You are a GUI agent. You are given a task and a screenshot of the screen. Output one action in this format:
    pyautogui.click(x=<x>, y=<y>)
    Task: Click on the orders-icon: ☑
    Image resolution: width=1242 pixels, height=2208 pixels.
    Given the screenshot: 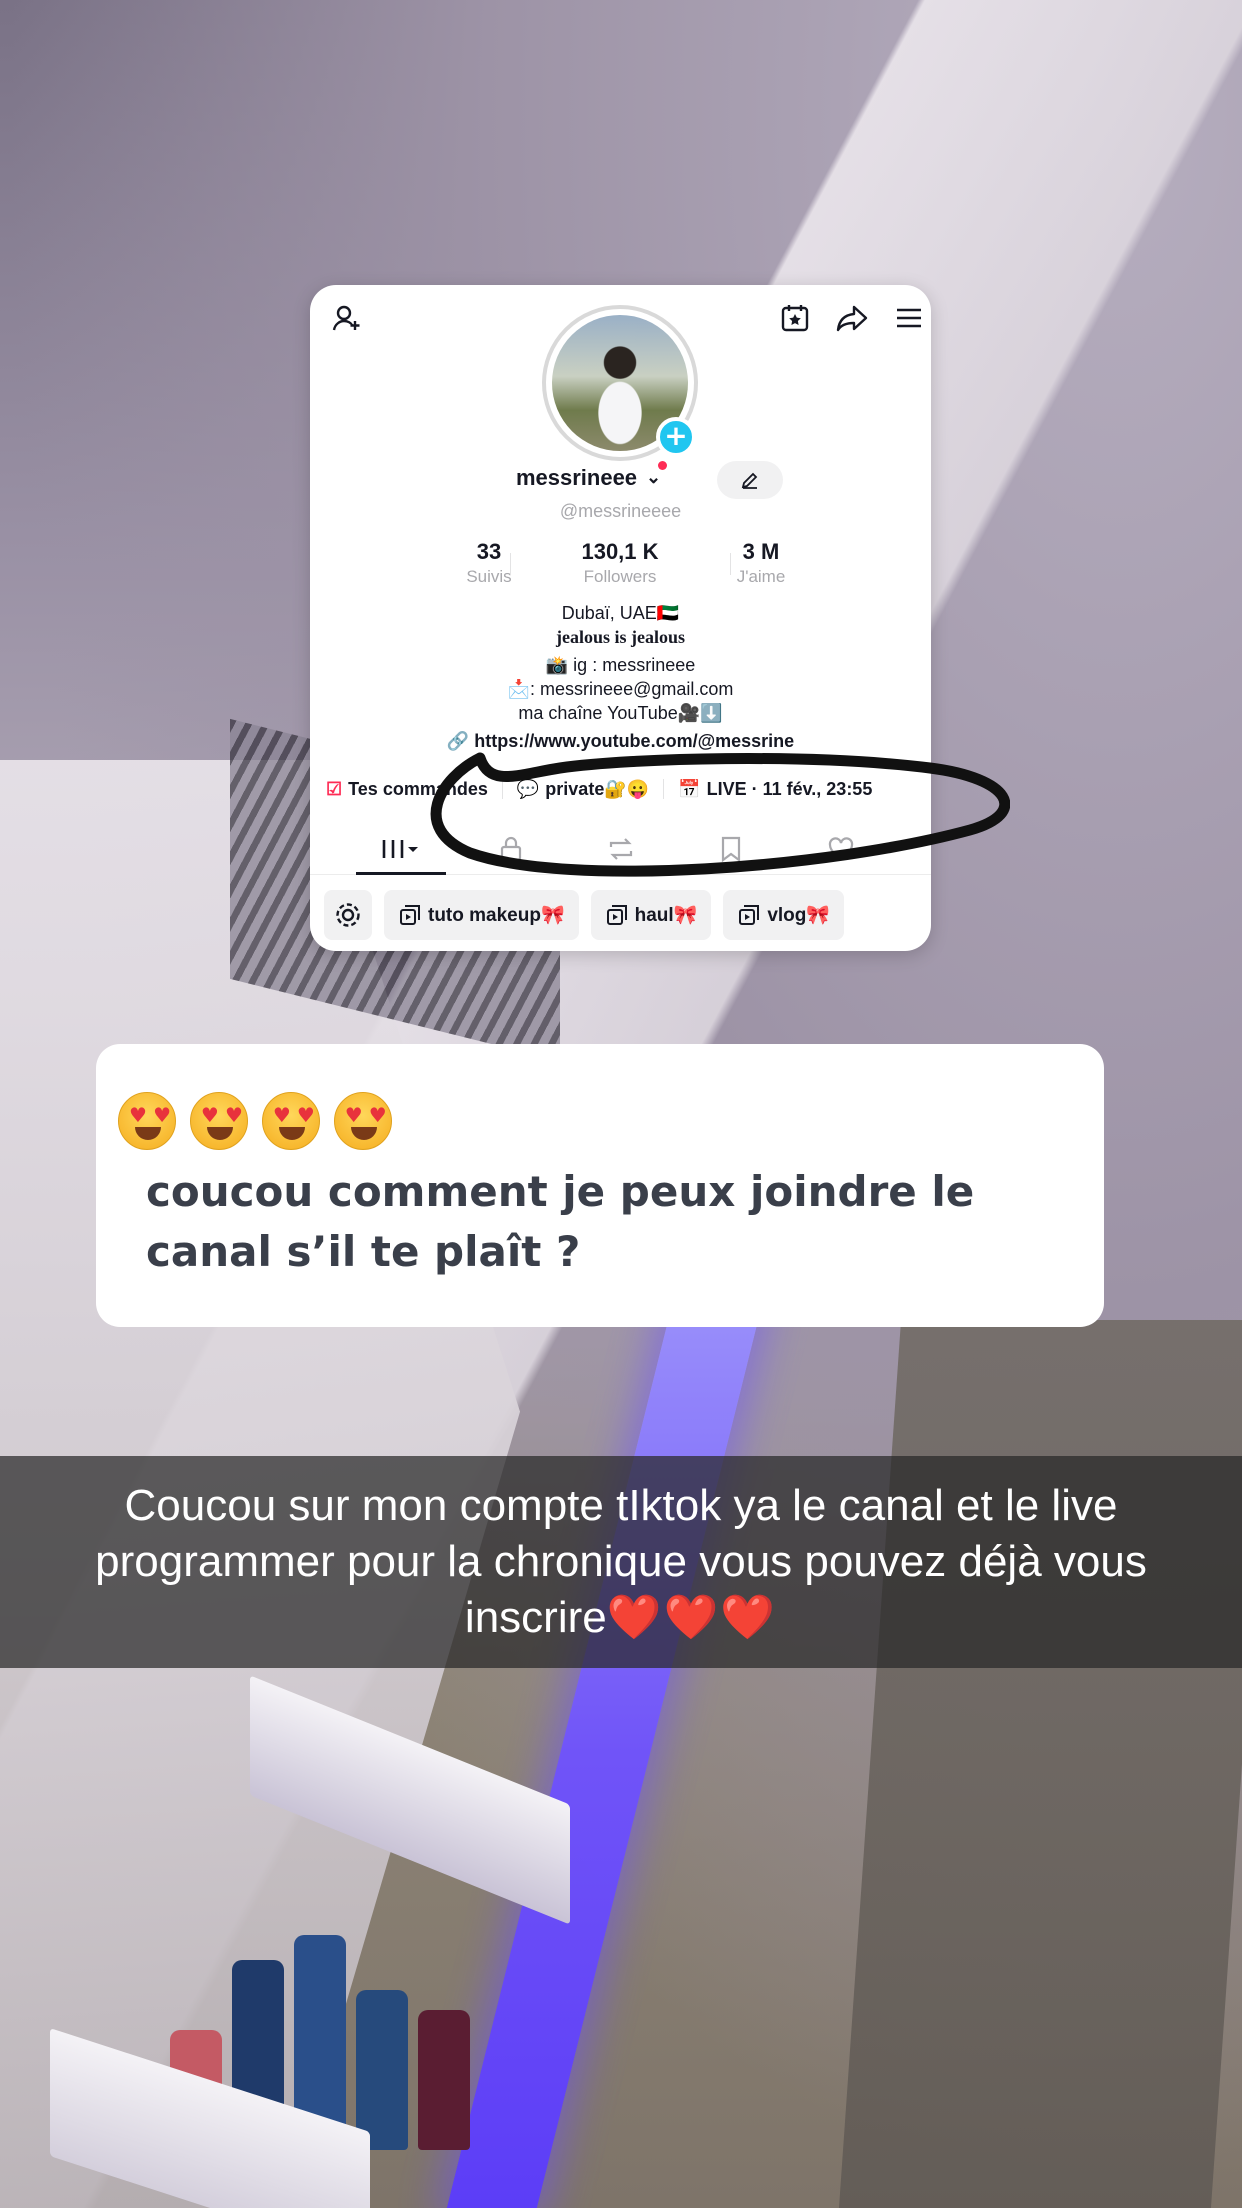 What is the action you would take?
    pyautogui.click(x=334, y=788)
    